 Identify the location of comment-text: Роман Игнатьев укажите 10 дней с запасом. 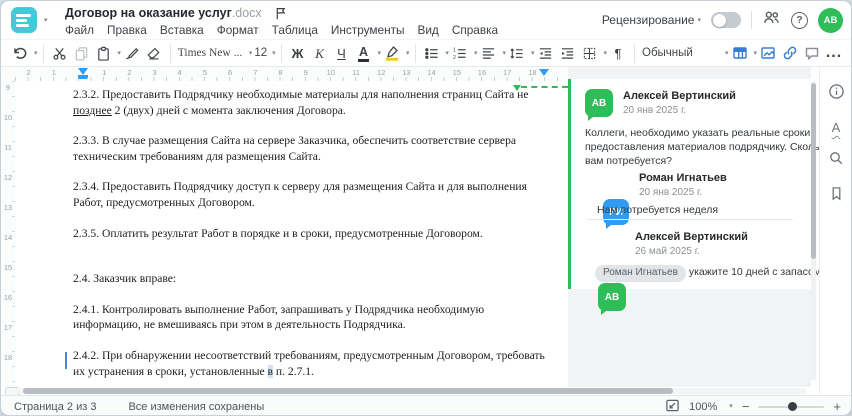
(708, 273).